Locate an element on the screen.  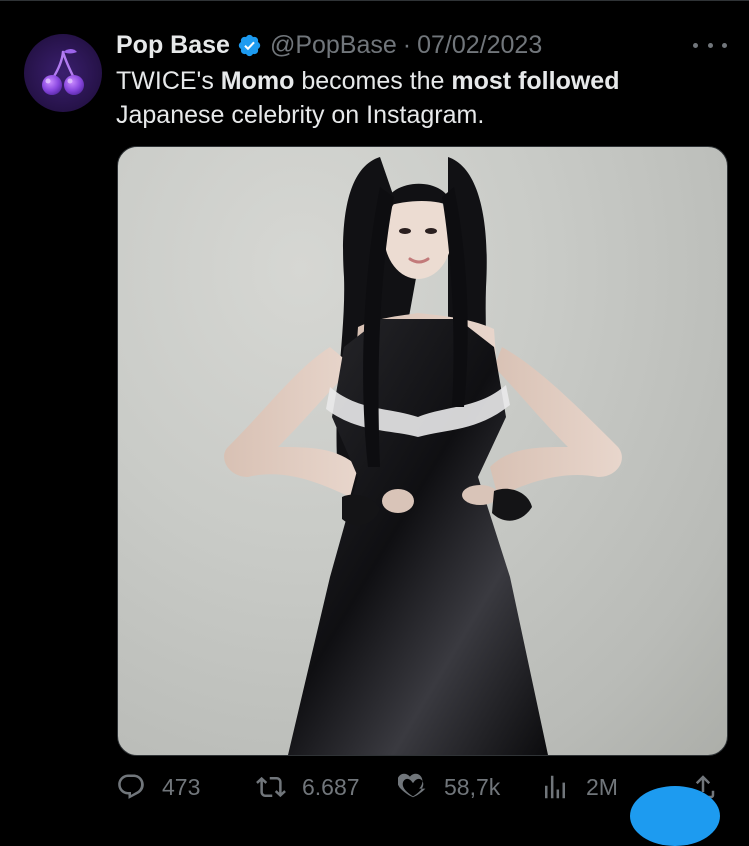
views-action: 2M is located at coordinates (579, 787).